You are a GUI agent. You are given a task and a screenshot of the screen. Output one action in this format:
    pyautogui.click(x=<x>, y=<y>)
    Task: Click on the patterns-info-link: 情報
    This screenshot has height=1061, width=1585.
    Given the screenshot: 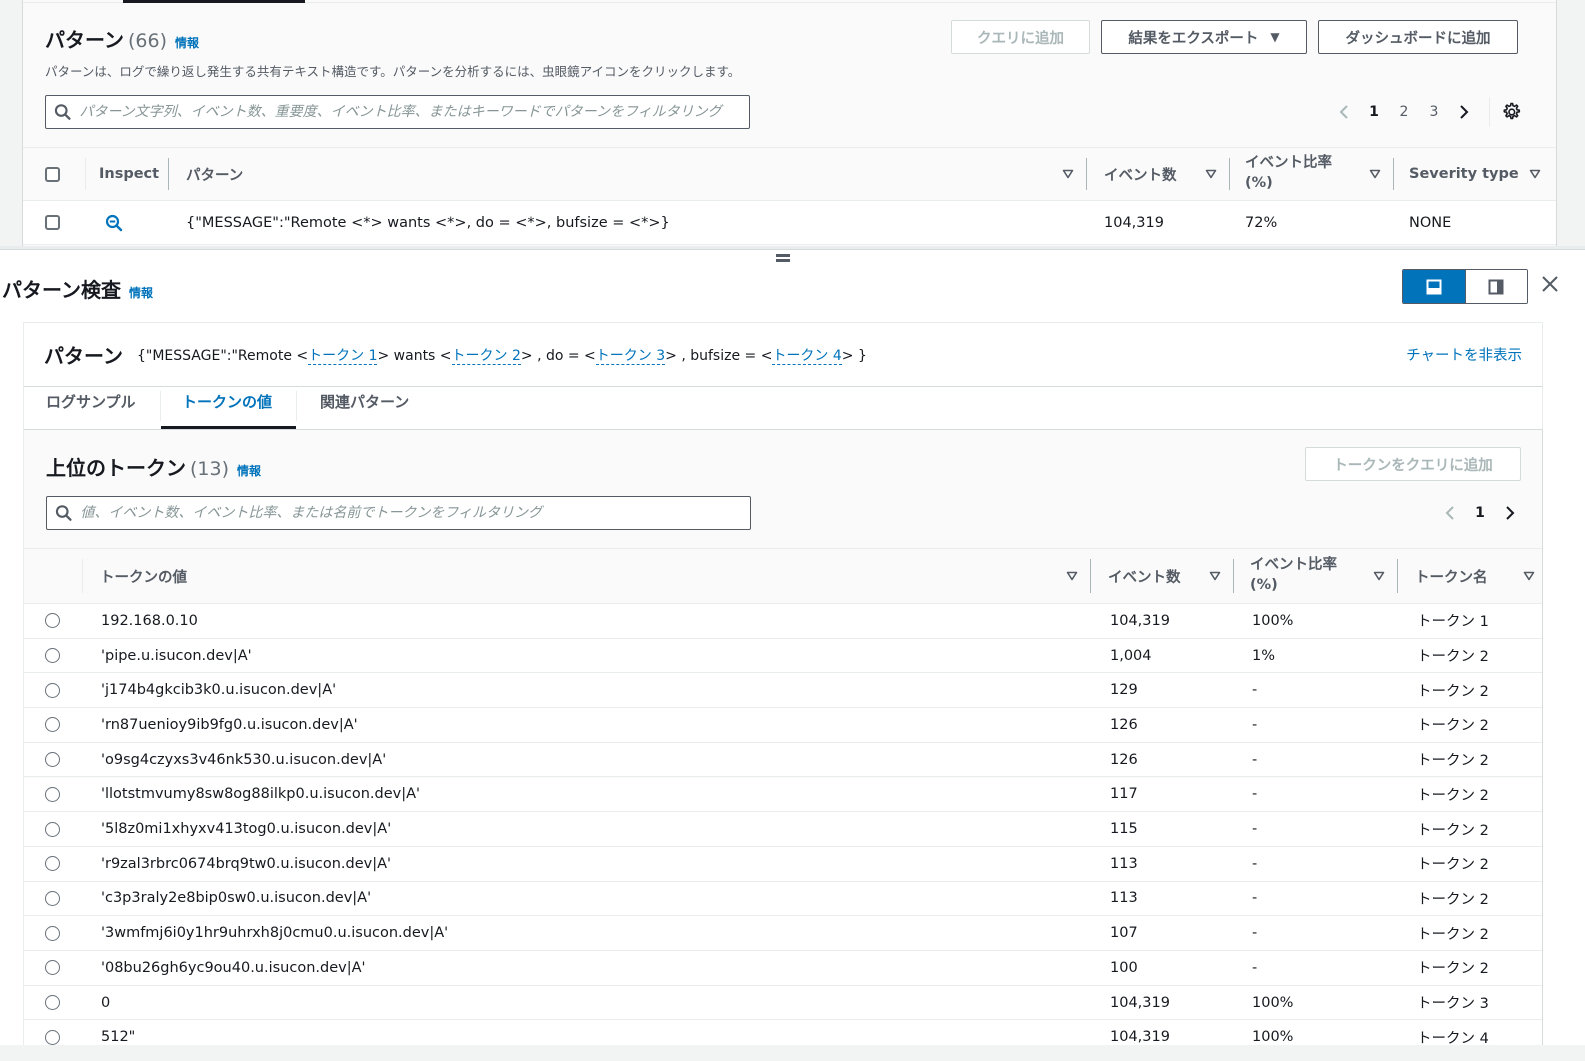 What is the action you would take?
    pyautogui.click(x=187, y=43)
    